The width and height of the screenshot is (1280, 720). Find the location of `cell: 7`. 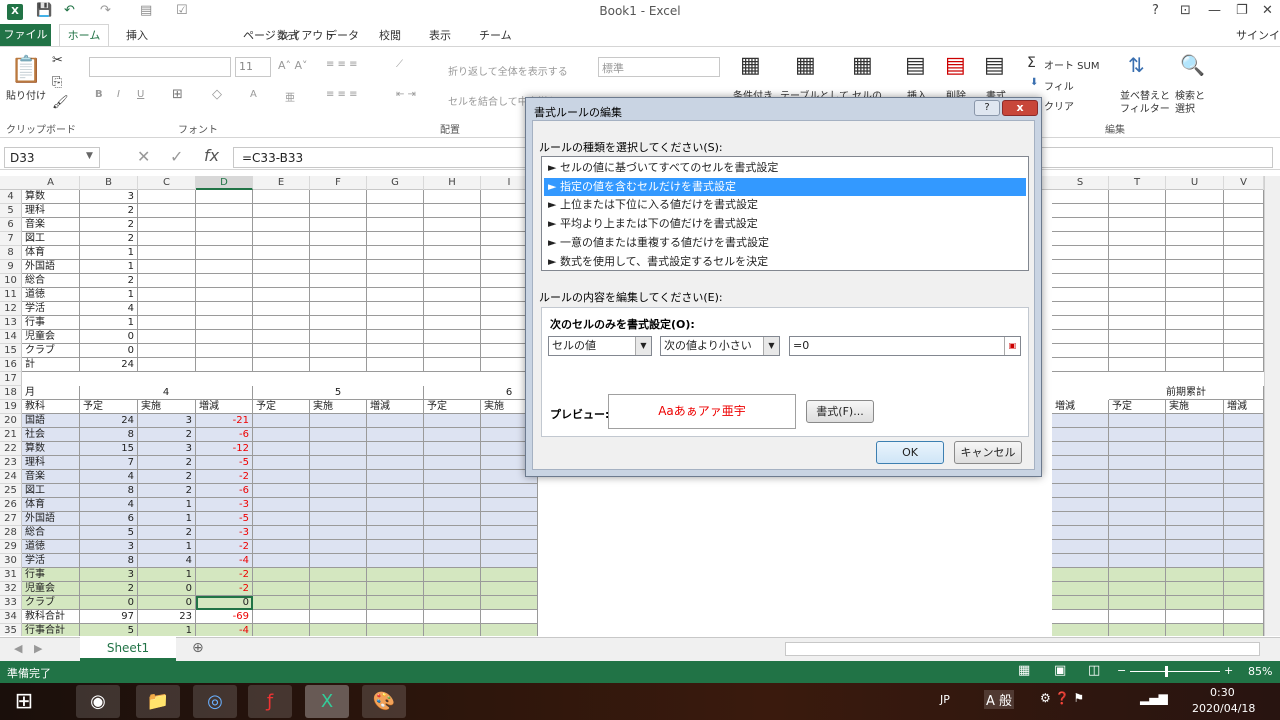

cell: 7 is located at coordinates (109, 463).